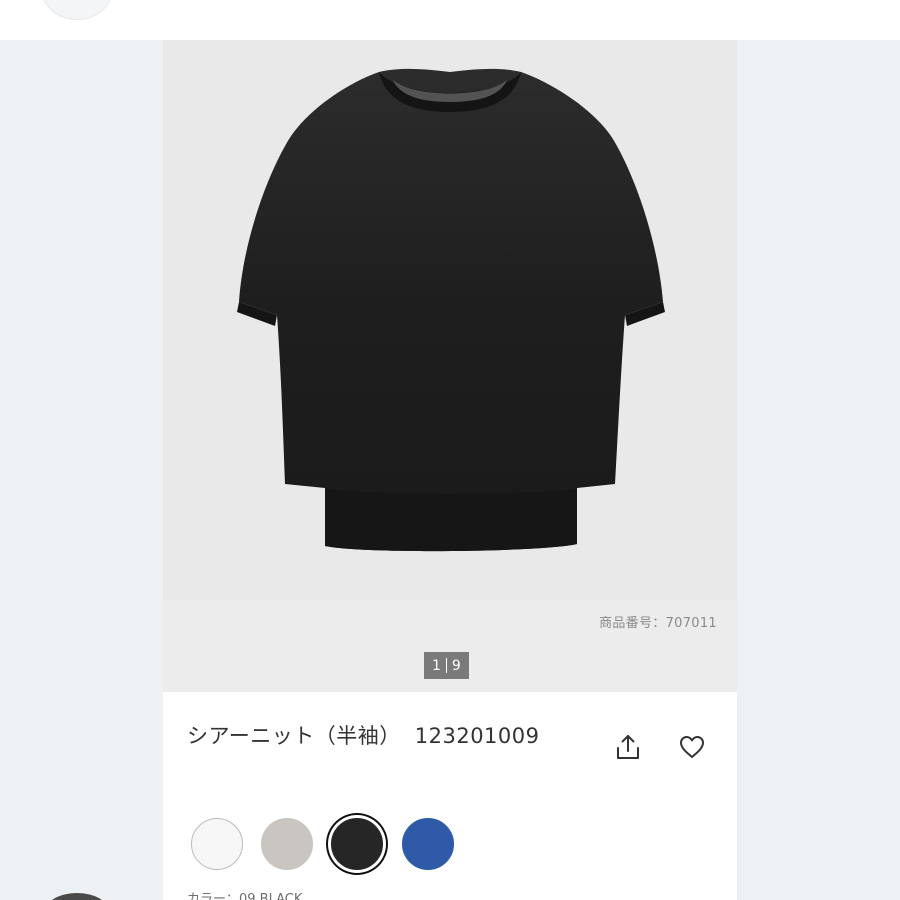  What do you see at coordinates (287, 844) in the screenshot?
I see `color-swatch-light-gray` at bounding box center [287, 844].